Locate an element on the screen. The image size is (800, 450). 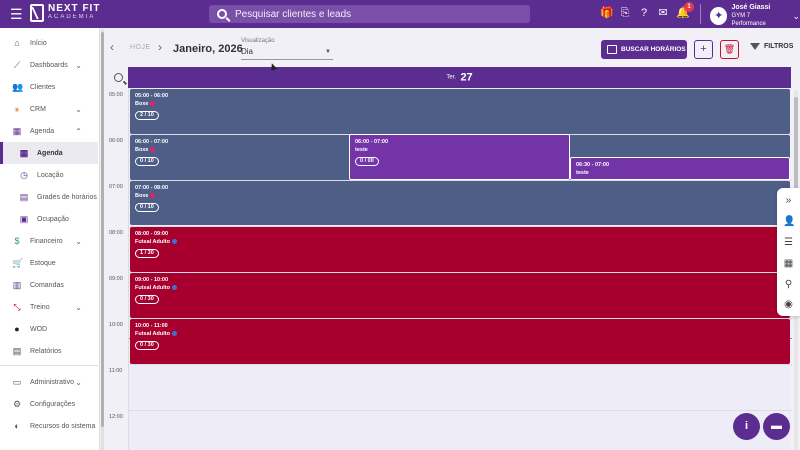
sidebar-item-clientes: 👥 Clientes is located at coordinates (49, 87).